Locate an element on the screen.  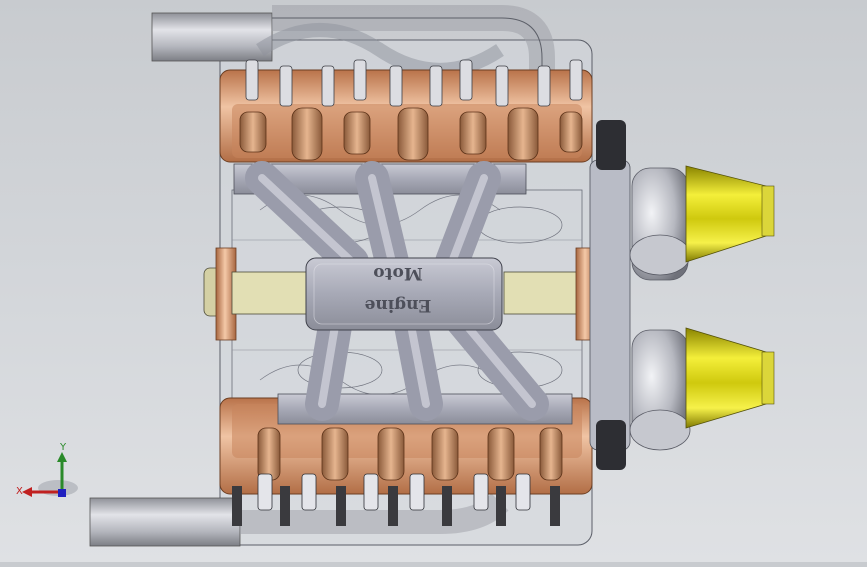
timing-cover is located at coordinates (610, 295).